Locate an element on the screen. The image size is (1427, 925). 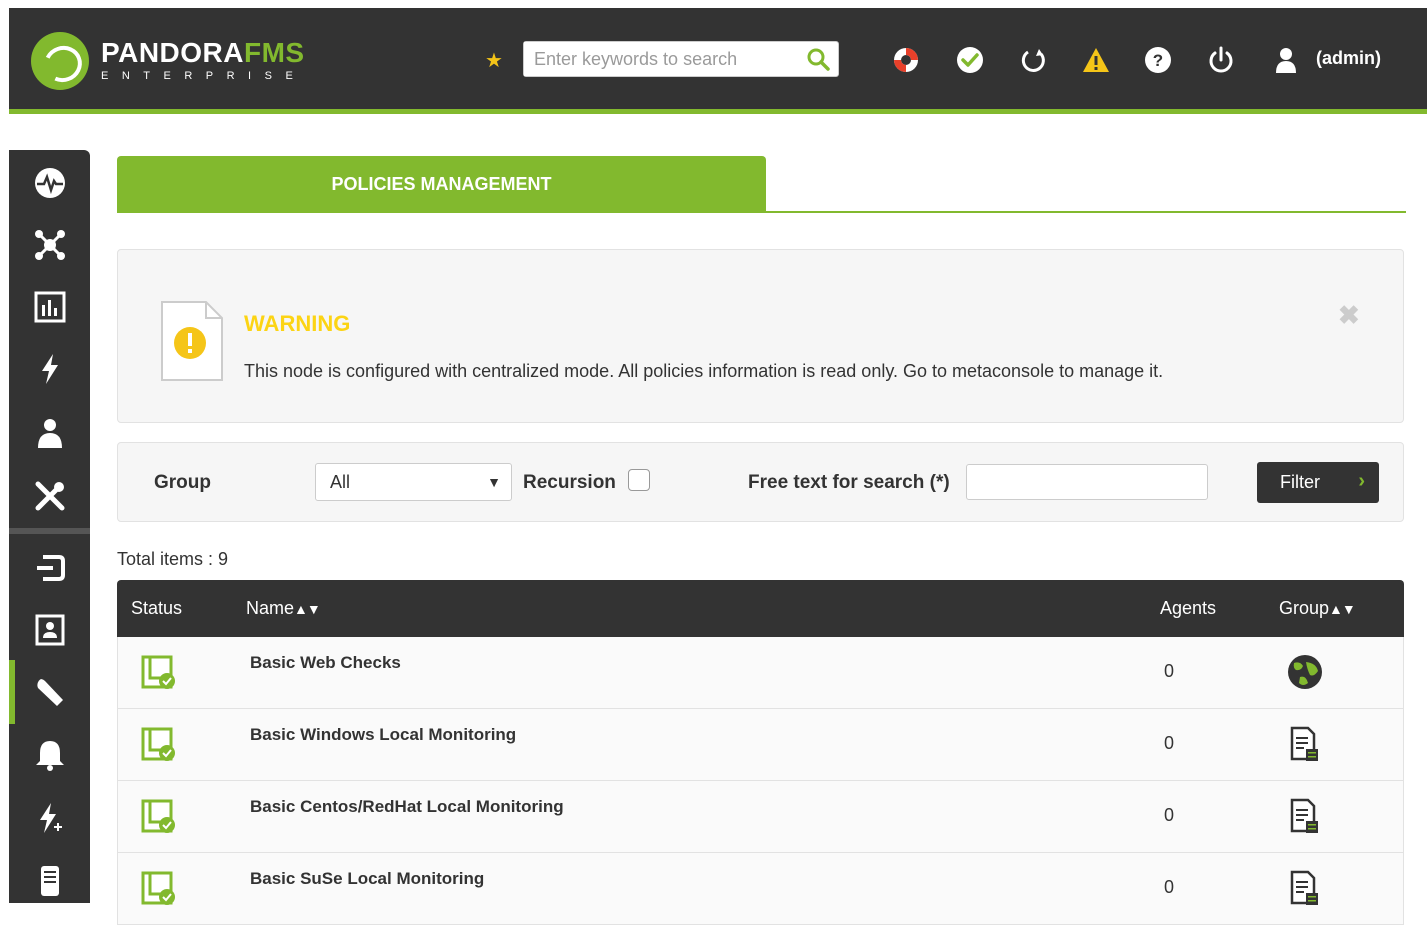
table-row: Basic Centos/RedHat Local Monitoring 0 is located at coordinates (760, 817).